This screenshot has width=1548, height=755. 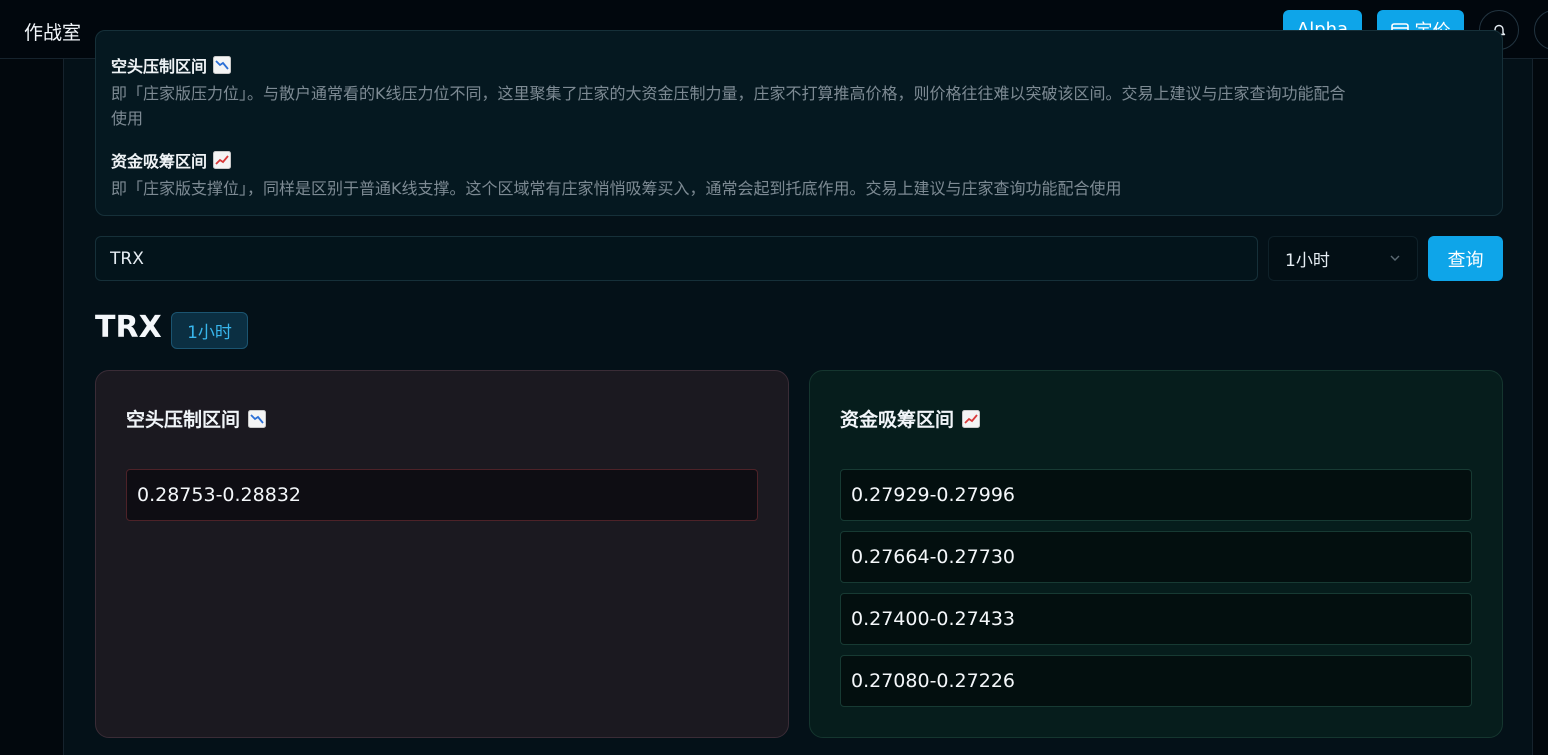 I want to click on long-zone-title: 资金吸筹区间, so click(x=910, y=418).